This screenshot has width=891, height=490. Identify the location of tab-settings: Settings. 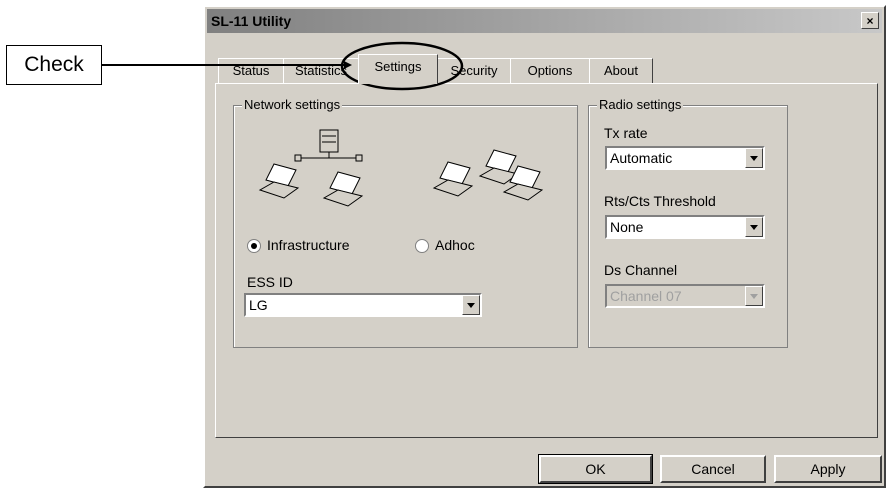
(398, 69).